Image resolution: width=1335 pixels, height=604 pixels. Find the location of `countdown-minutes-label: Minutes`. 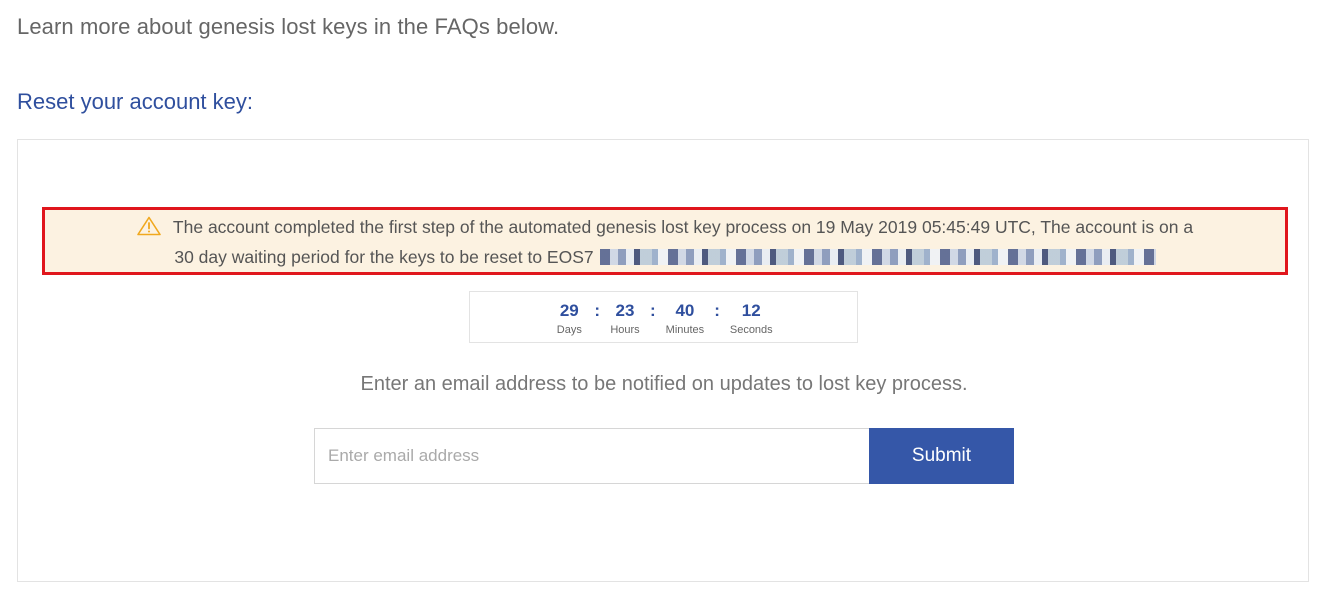

countdown-minutes-label: Minutes is located at coordinates (685, 330).